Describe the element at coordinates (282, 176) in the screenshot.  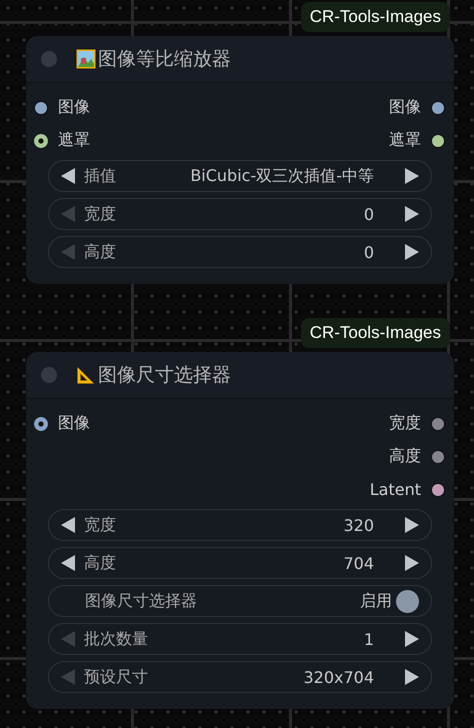
I see `widget-value: BiCubic-双三次插值-中等` at that location.